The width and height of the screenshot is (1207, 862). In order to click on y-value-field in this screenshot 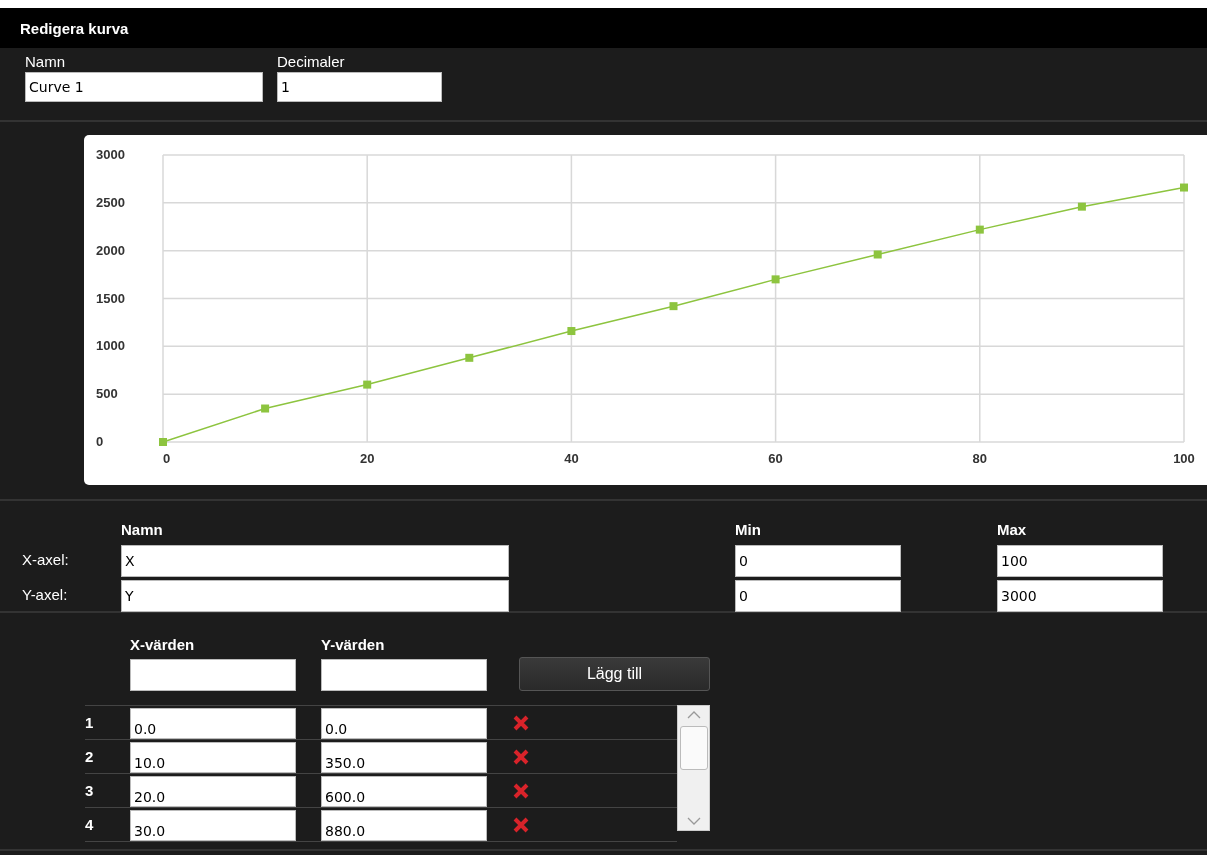, I will do `click(404, 675)`.